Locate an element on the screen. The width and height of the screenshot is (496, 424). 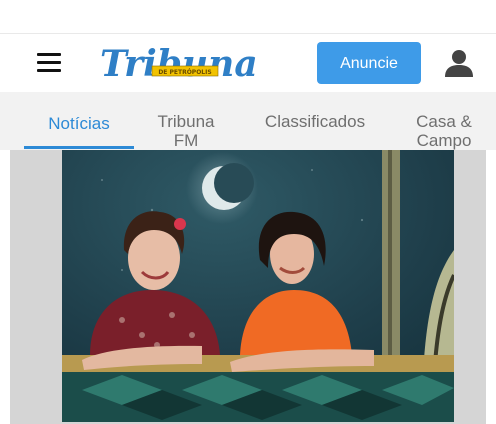
tab-noticias: Notícias is located at coordinates (79, 123).